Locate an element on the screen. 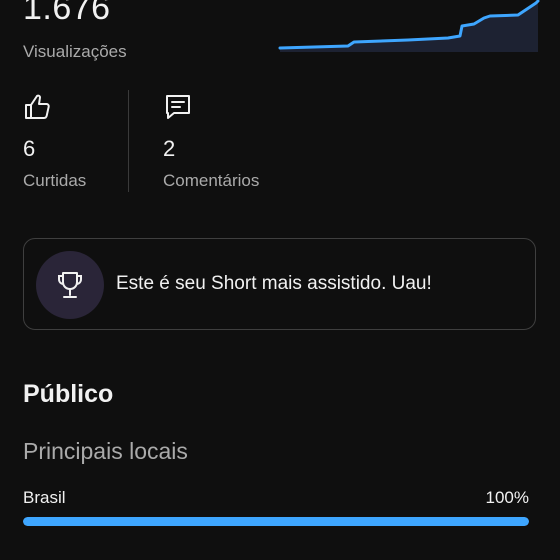 This screenshot has height=560, width=560. audience-section-title: Público is located at coordinates (68, 394).